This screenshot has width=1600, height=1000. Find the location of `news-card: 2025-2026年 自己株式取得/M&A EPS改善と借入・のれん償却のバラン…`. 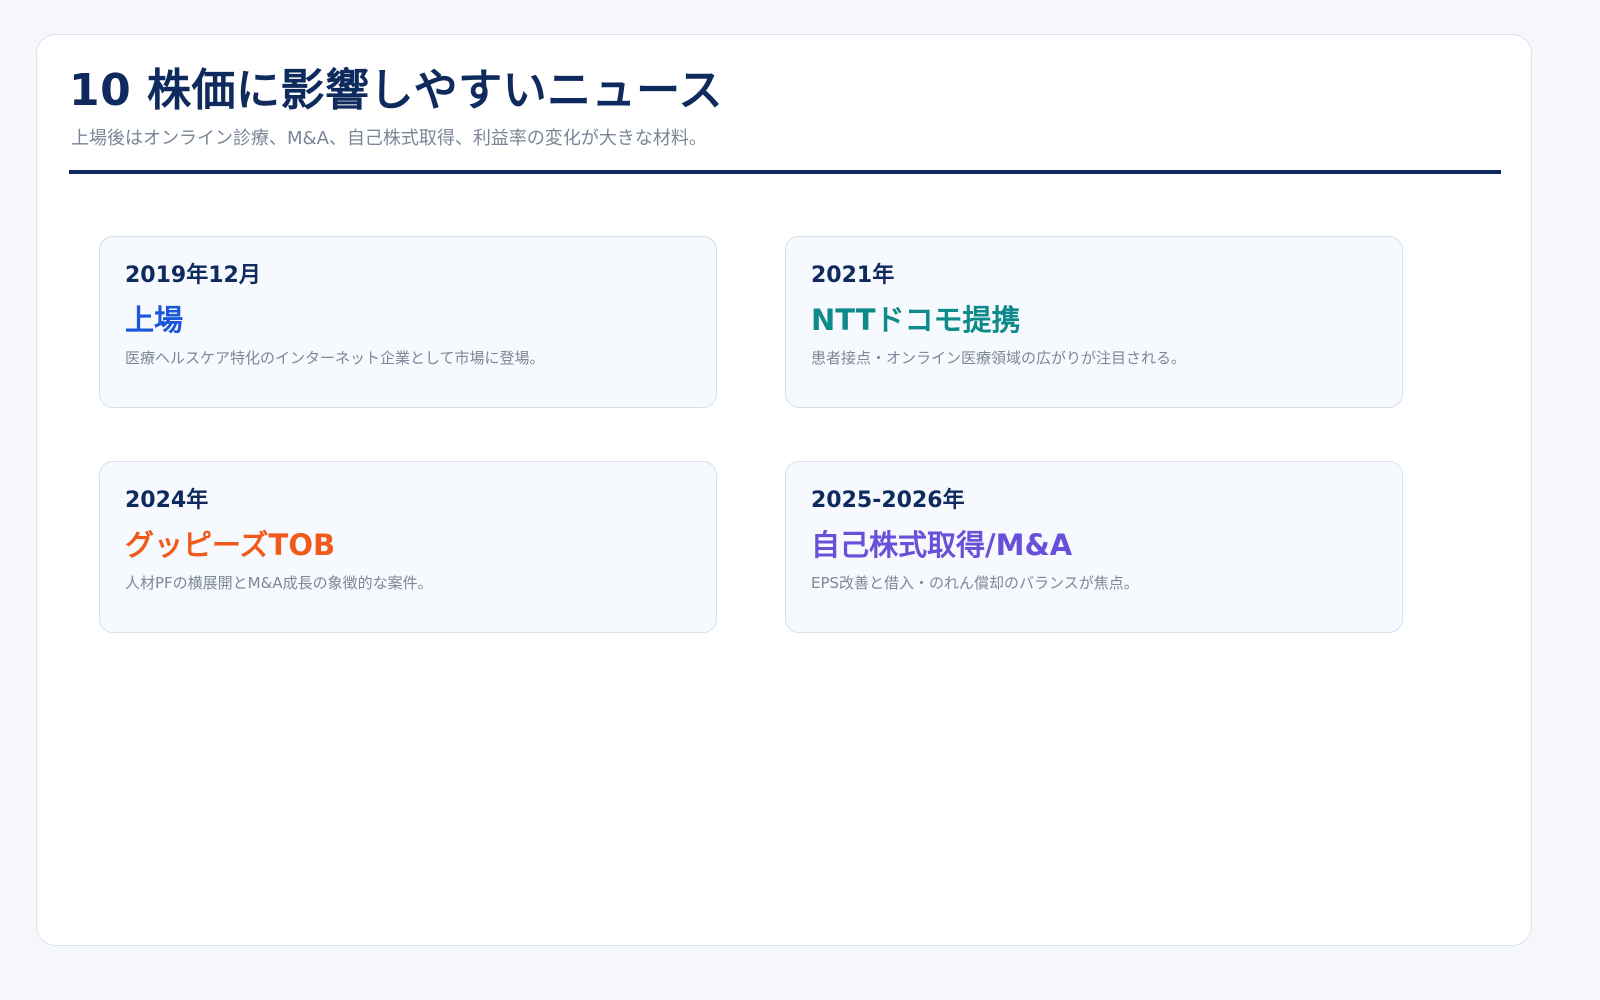

news-card: 2025-2026年 自己株式取得/M&A EPS改善と借入・のれん償却のバラン… is located at coordinates (1094, 547).